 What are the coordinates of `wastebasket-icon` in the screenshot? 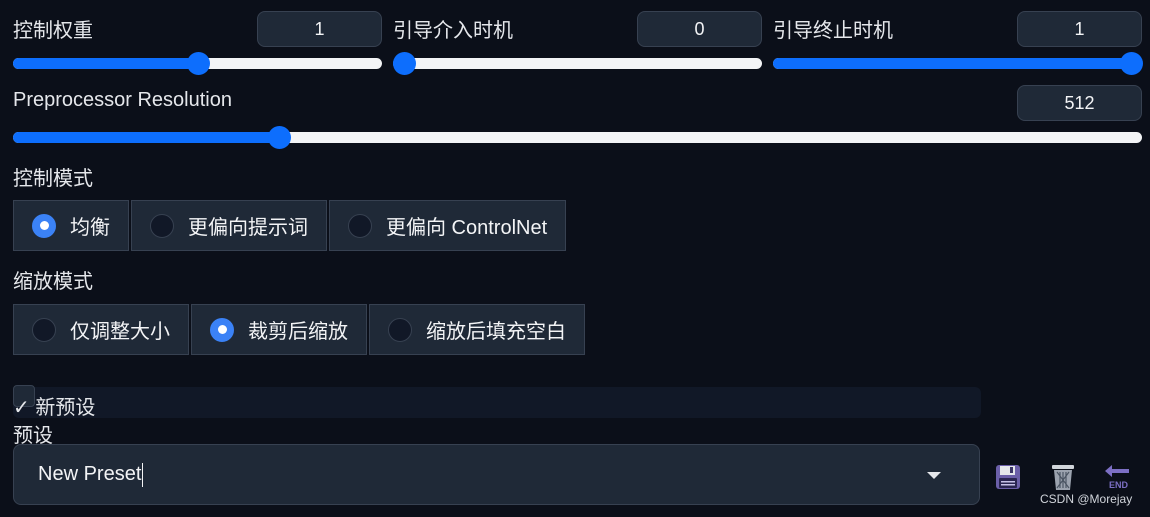 It's located at (1063, 477).